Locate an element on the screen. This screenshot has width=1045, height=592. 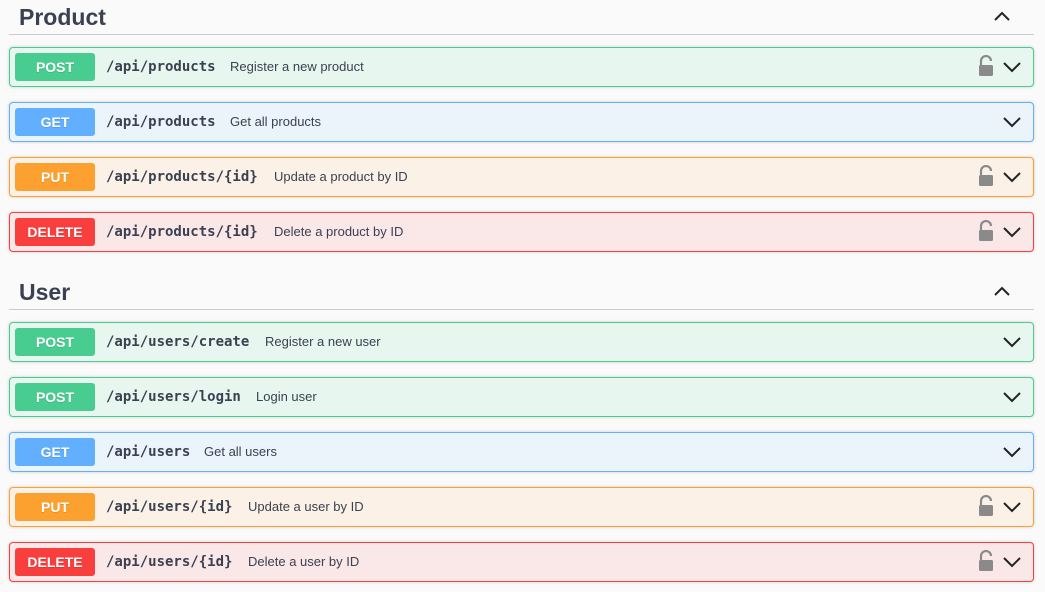
operation-get-products: GET /api/products Get all products is located at coordinates (521, 122).